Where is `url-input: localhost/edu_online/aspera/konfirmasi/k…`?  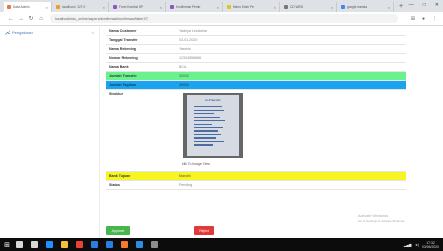
url-input: localhost/edu_online/aspera/konfirmasi/k… is located at coordinates (224, 18).